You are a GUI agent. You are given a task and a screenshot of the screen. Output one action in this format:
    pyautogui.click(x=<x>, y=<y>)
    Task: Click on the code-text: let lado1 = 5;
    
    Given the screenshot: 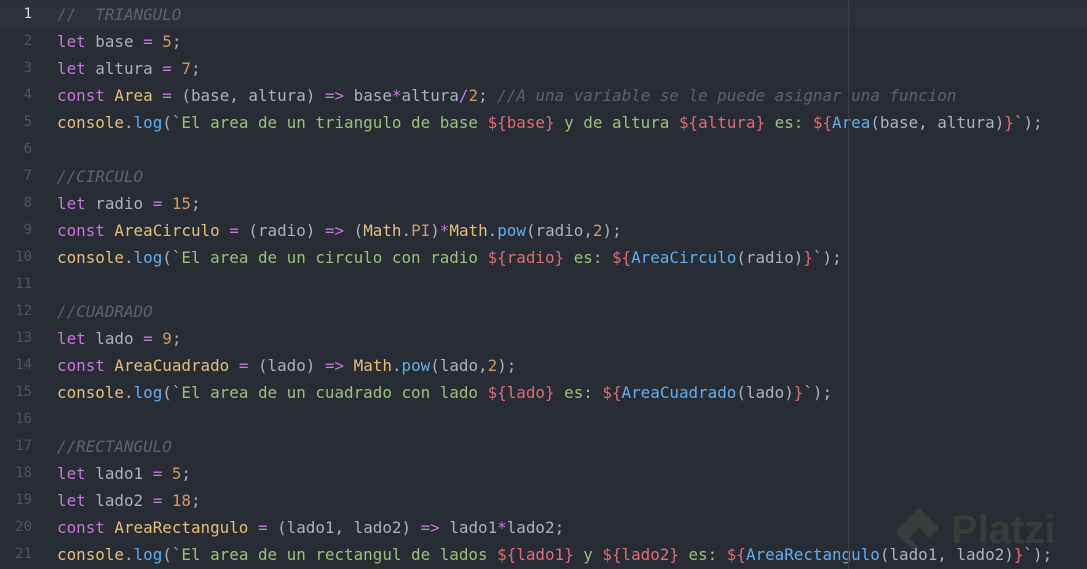 What is the action you would take?
    pyautogui.click(x=124, y=473)
    